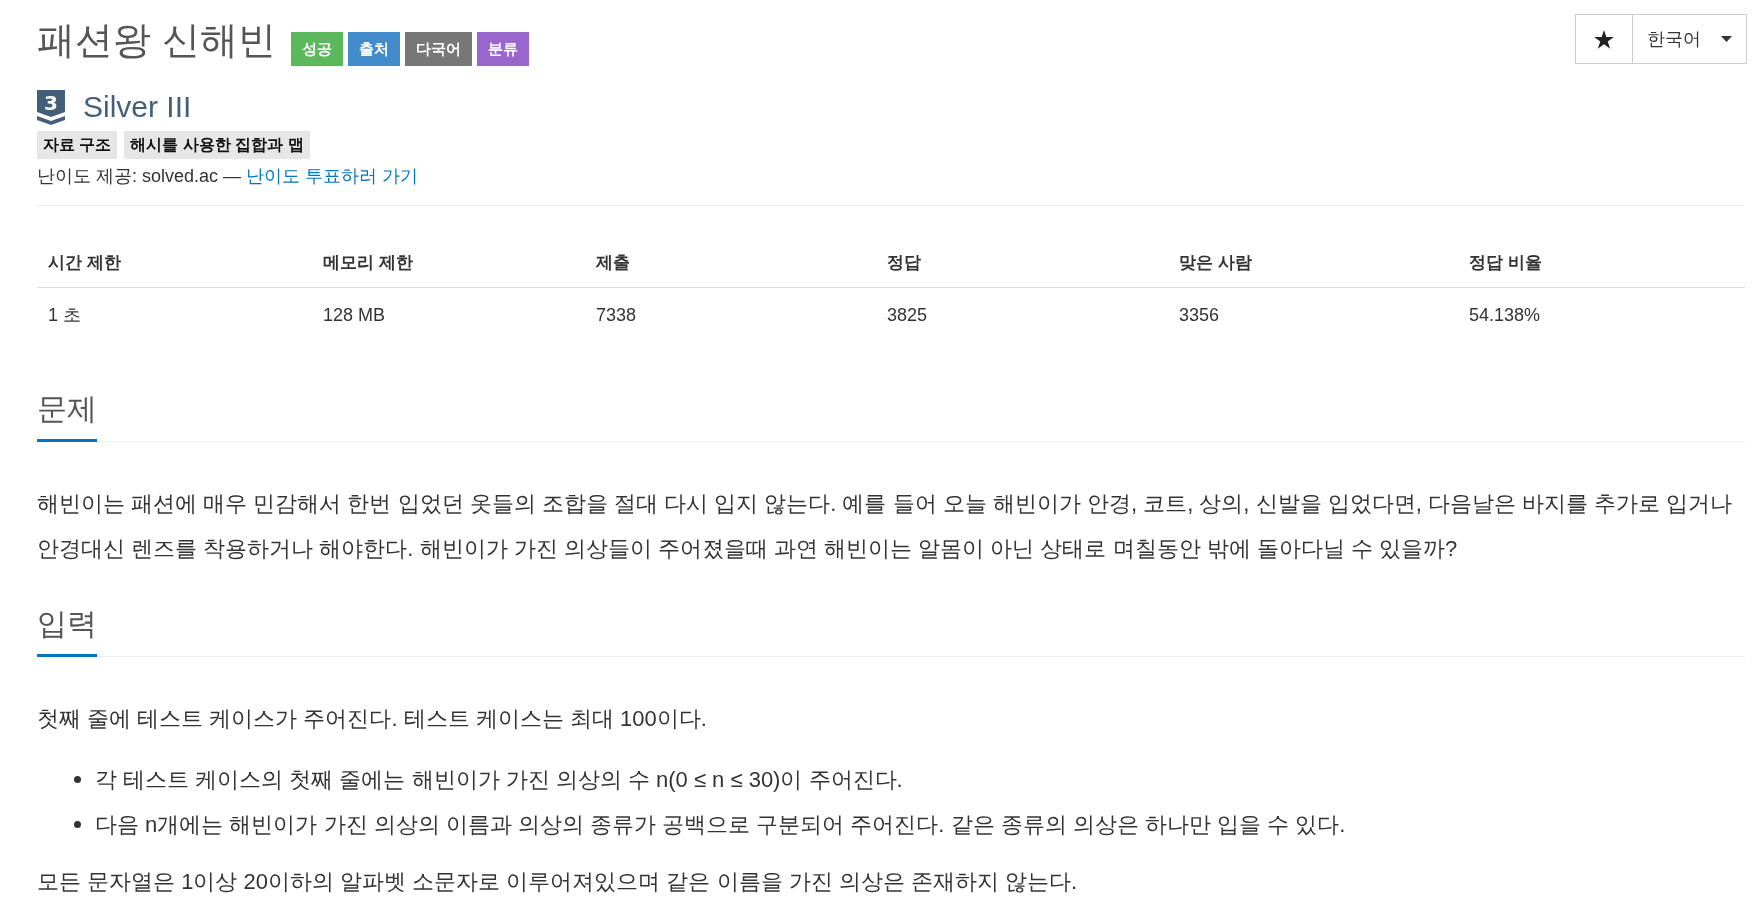  What do you see at coordinates (502, 49) in the screenshot?
I see `problem-label: 분류` at bounding box center [502, 49].